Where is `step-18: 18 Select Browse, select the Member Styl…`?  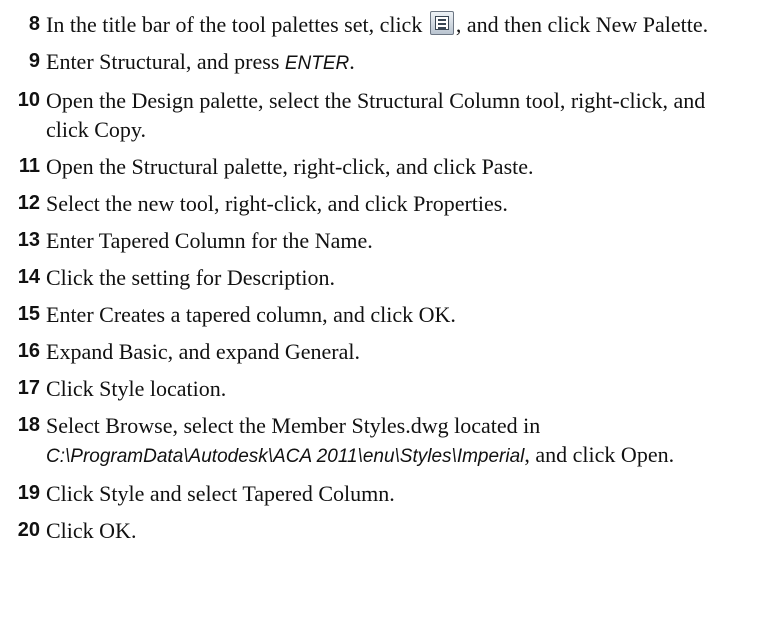 step-18: 18 Select Browse, select the Member Styl… is located at coordinates (380, 441).